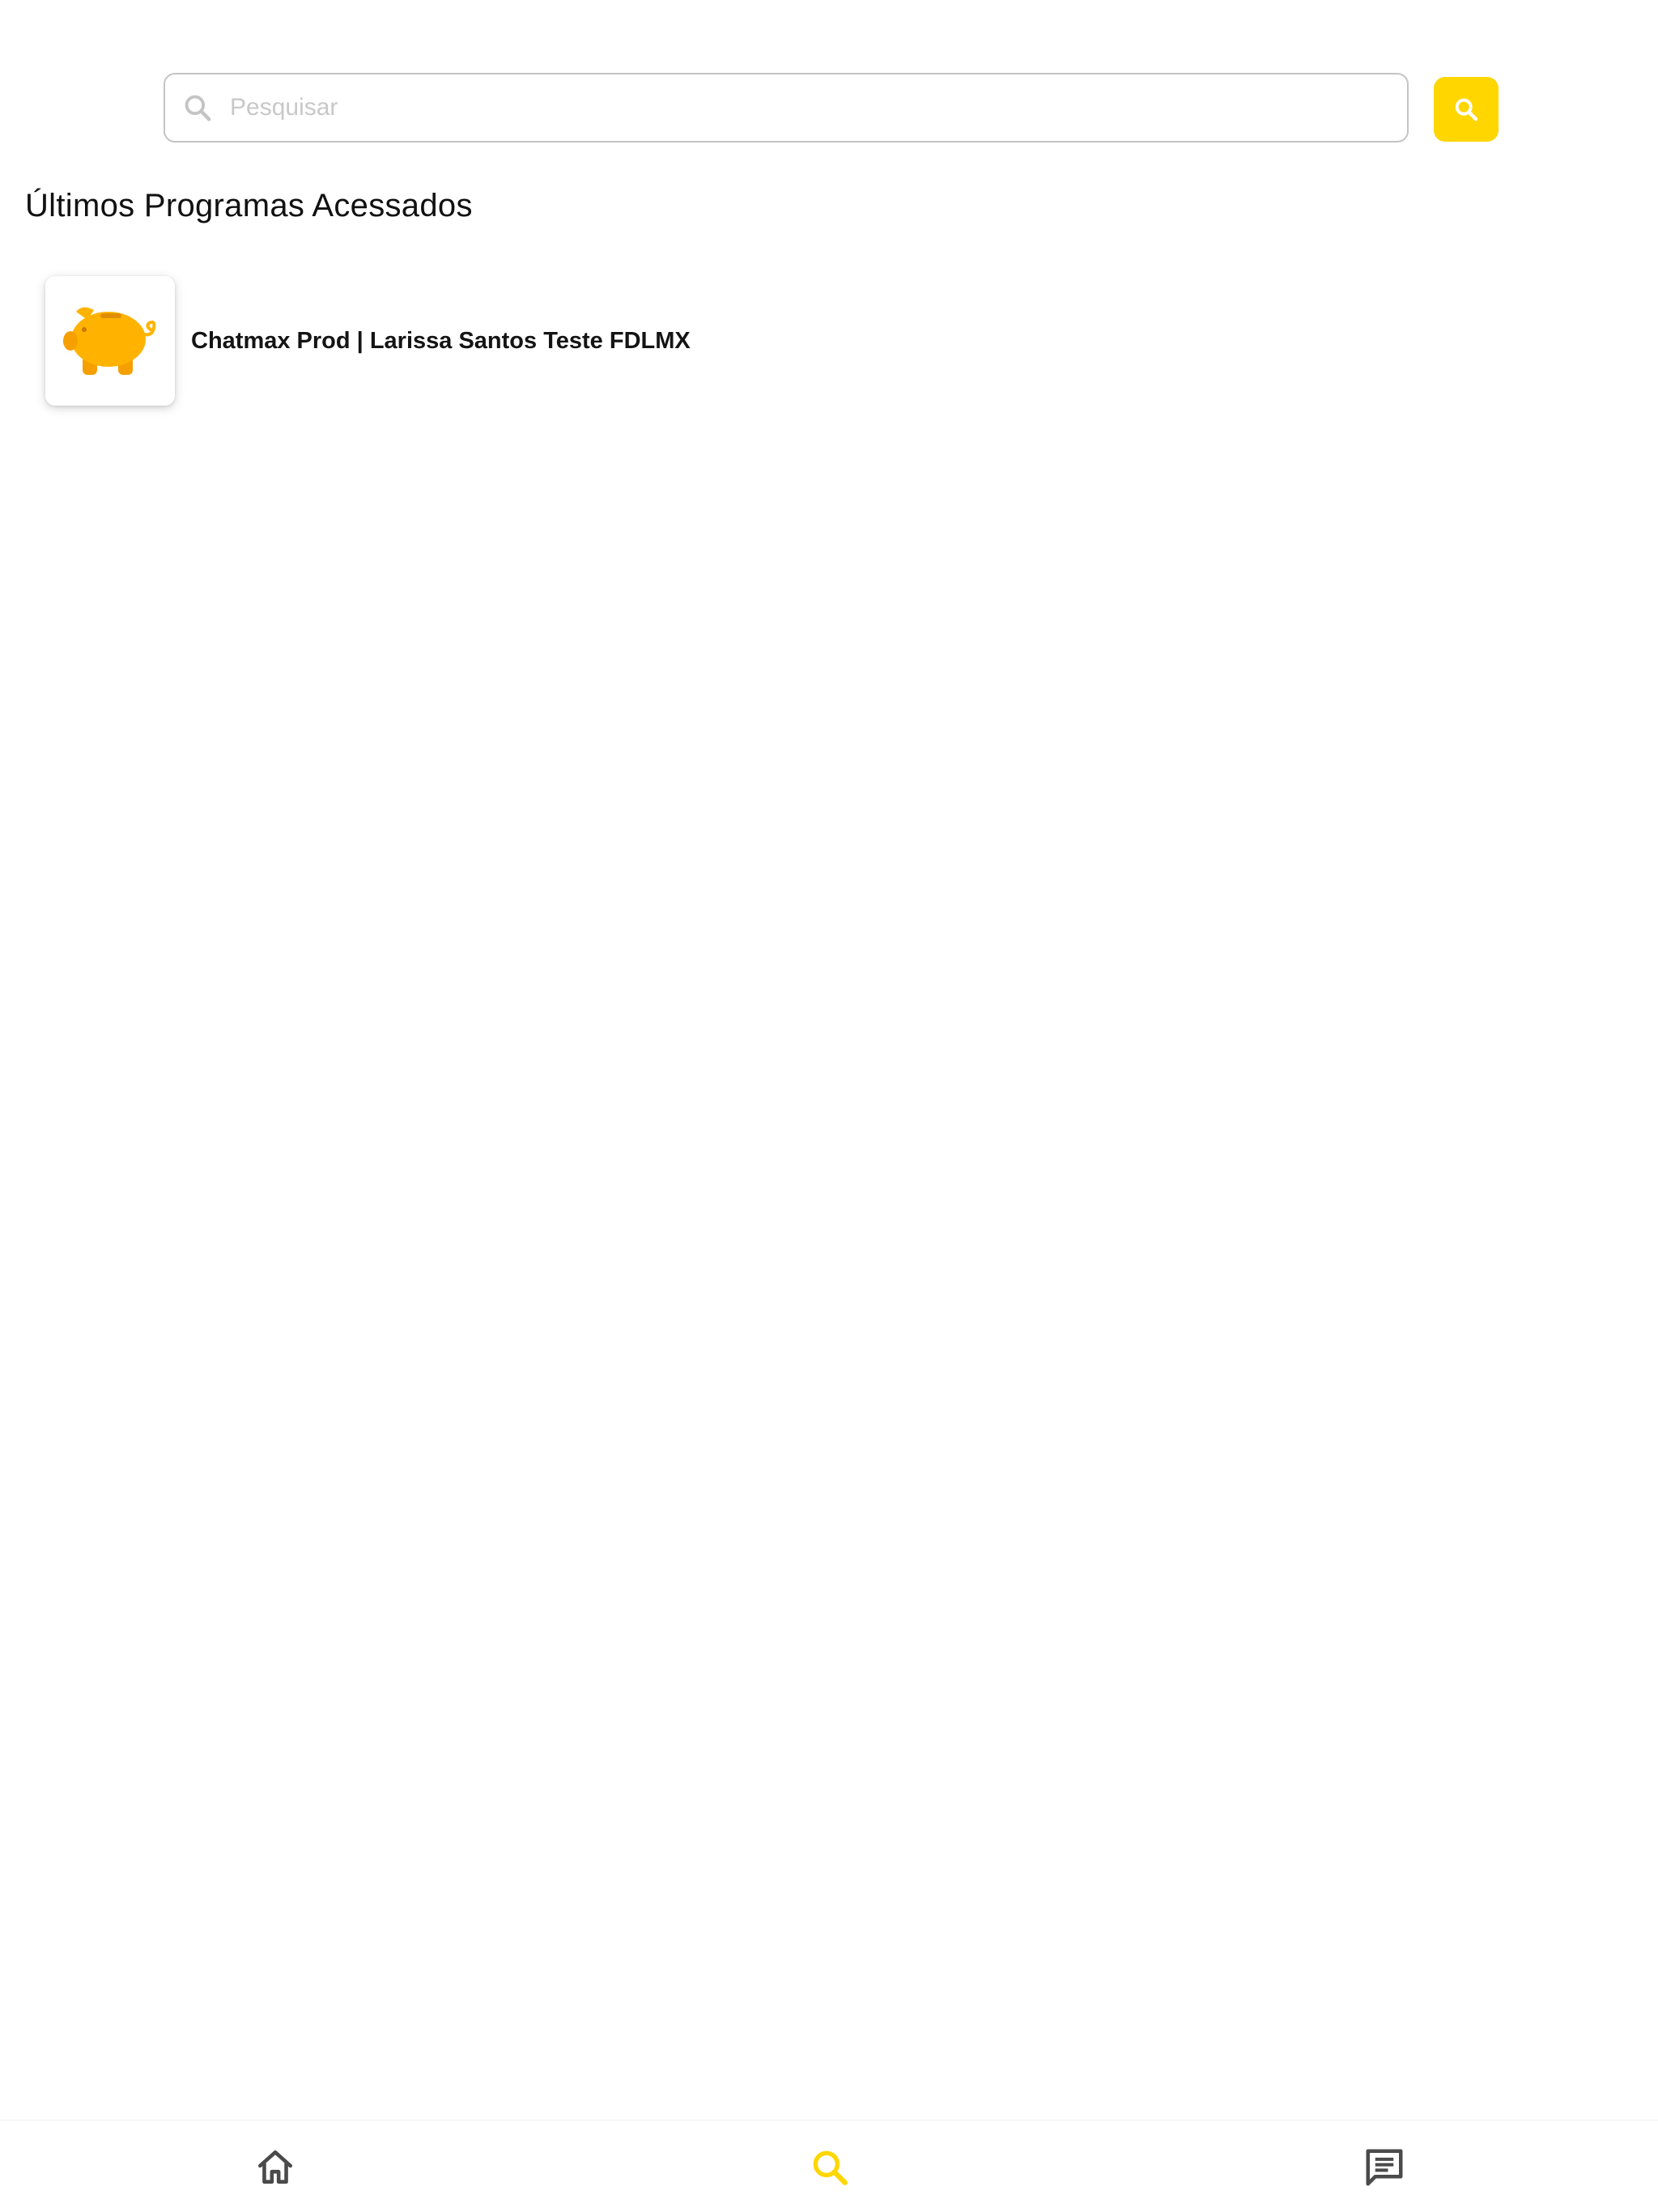  I want to click on program-thumbnail, so click(110, 341).